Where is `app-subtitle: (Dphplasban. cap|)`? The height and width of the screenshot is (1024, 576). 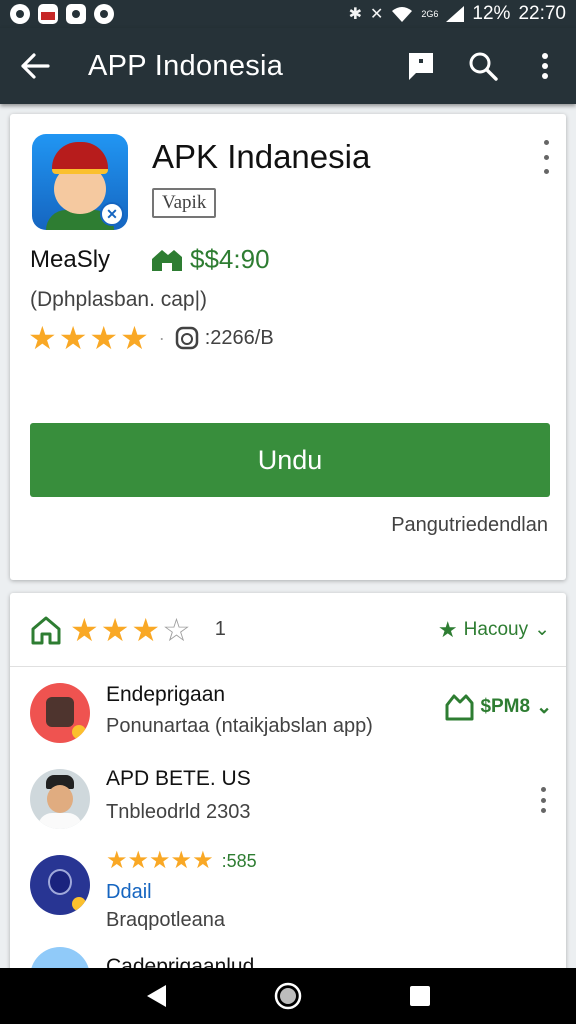 app-subtitle: (Dphplasban. cap|) is located at coordinates (119, 299).